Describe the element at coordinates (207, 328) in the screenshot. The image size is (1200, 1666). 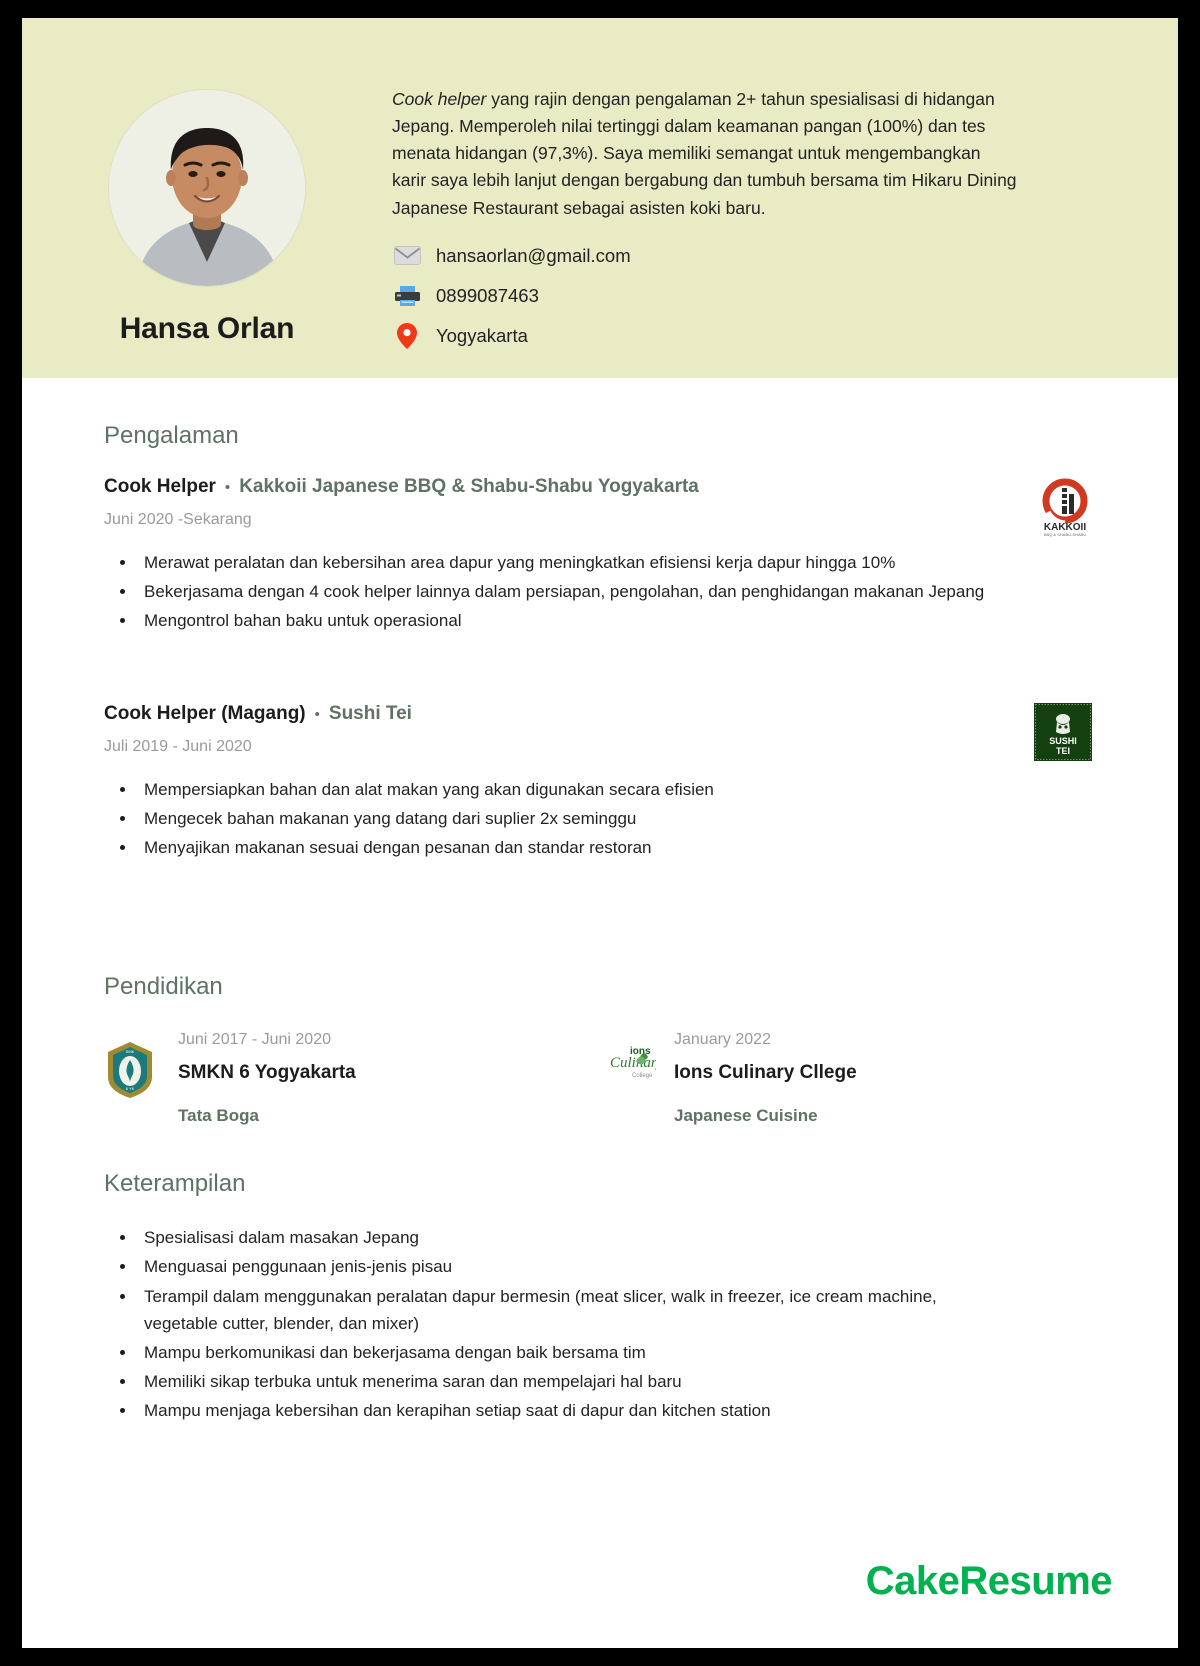
I see `person-name: Hansa Orlan` at that location.